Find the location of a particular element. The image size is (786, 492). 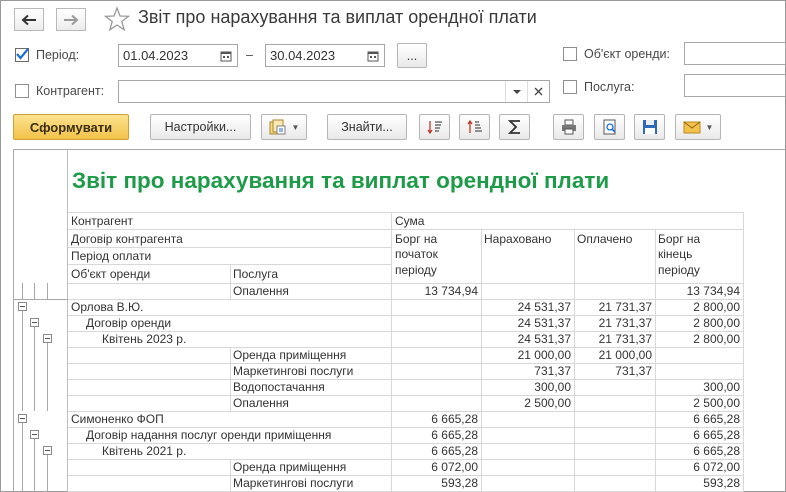

header-debt-end-1: Борг на is located at coordinates (679, 239).